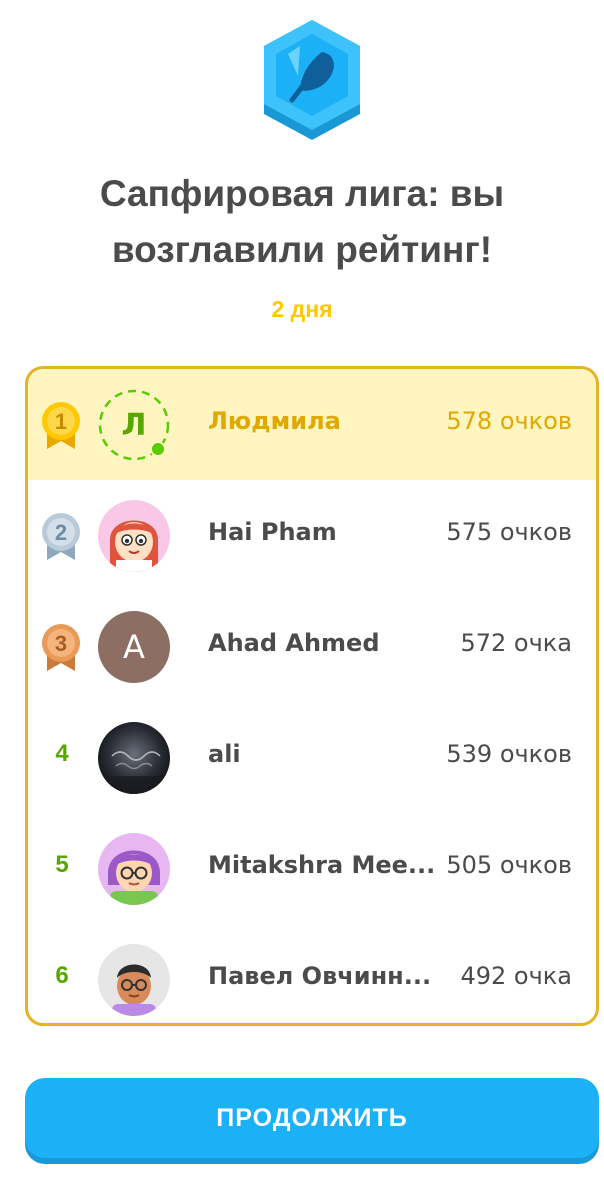 The width and height of the screenshot is (604, 1200). What do you see at coordinates (61, 421) in the screenshot?
I see `medal-rank-label: 1` at bounding box center [61, 421].